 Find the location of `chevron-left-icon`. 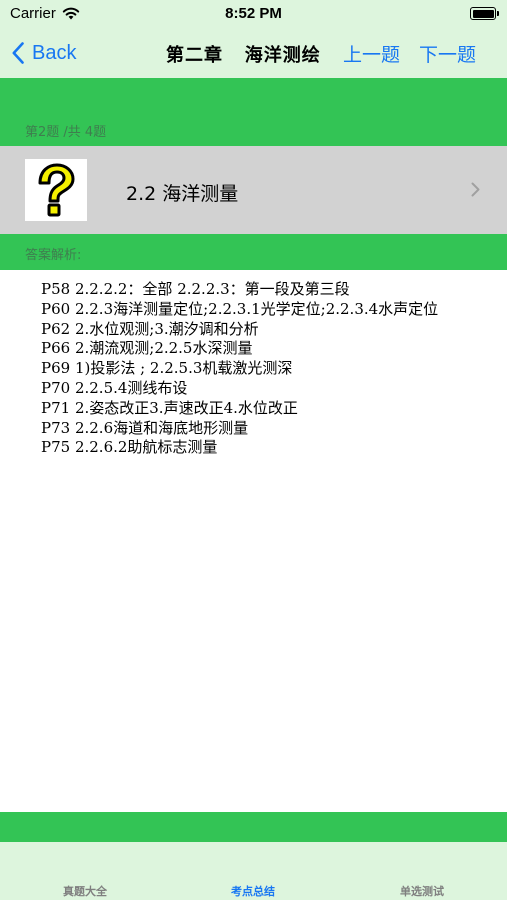

chevron-left-icon is located at coordinates (18, 53).